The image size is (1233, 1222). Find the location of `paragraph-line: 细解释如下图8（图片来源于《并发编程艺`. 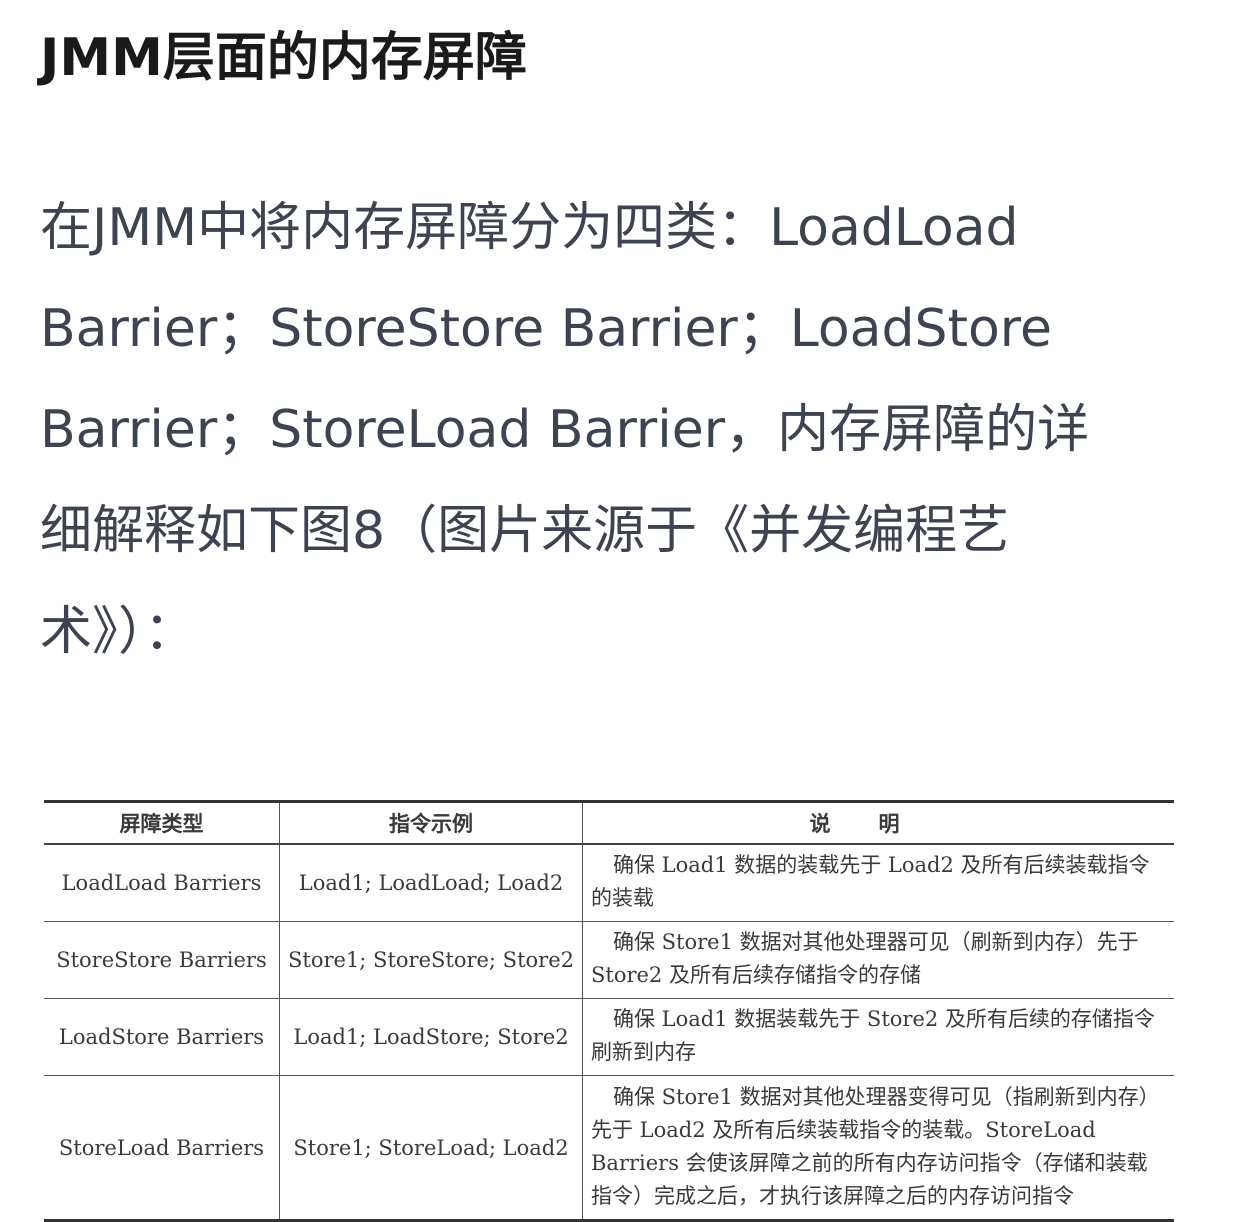

paragraph-line: 细解释如下图8（图片来源于《并发编程艺 is located at coordinates (525, 531).